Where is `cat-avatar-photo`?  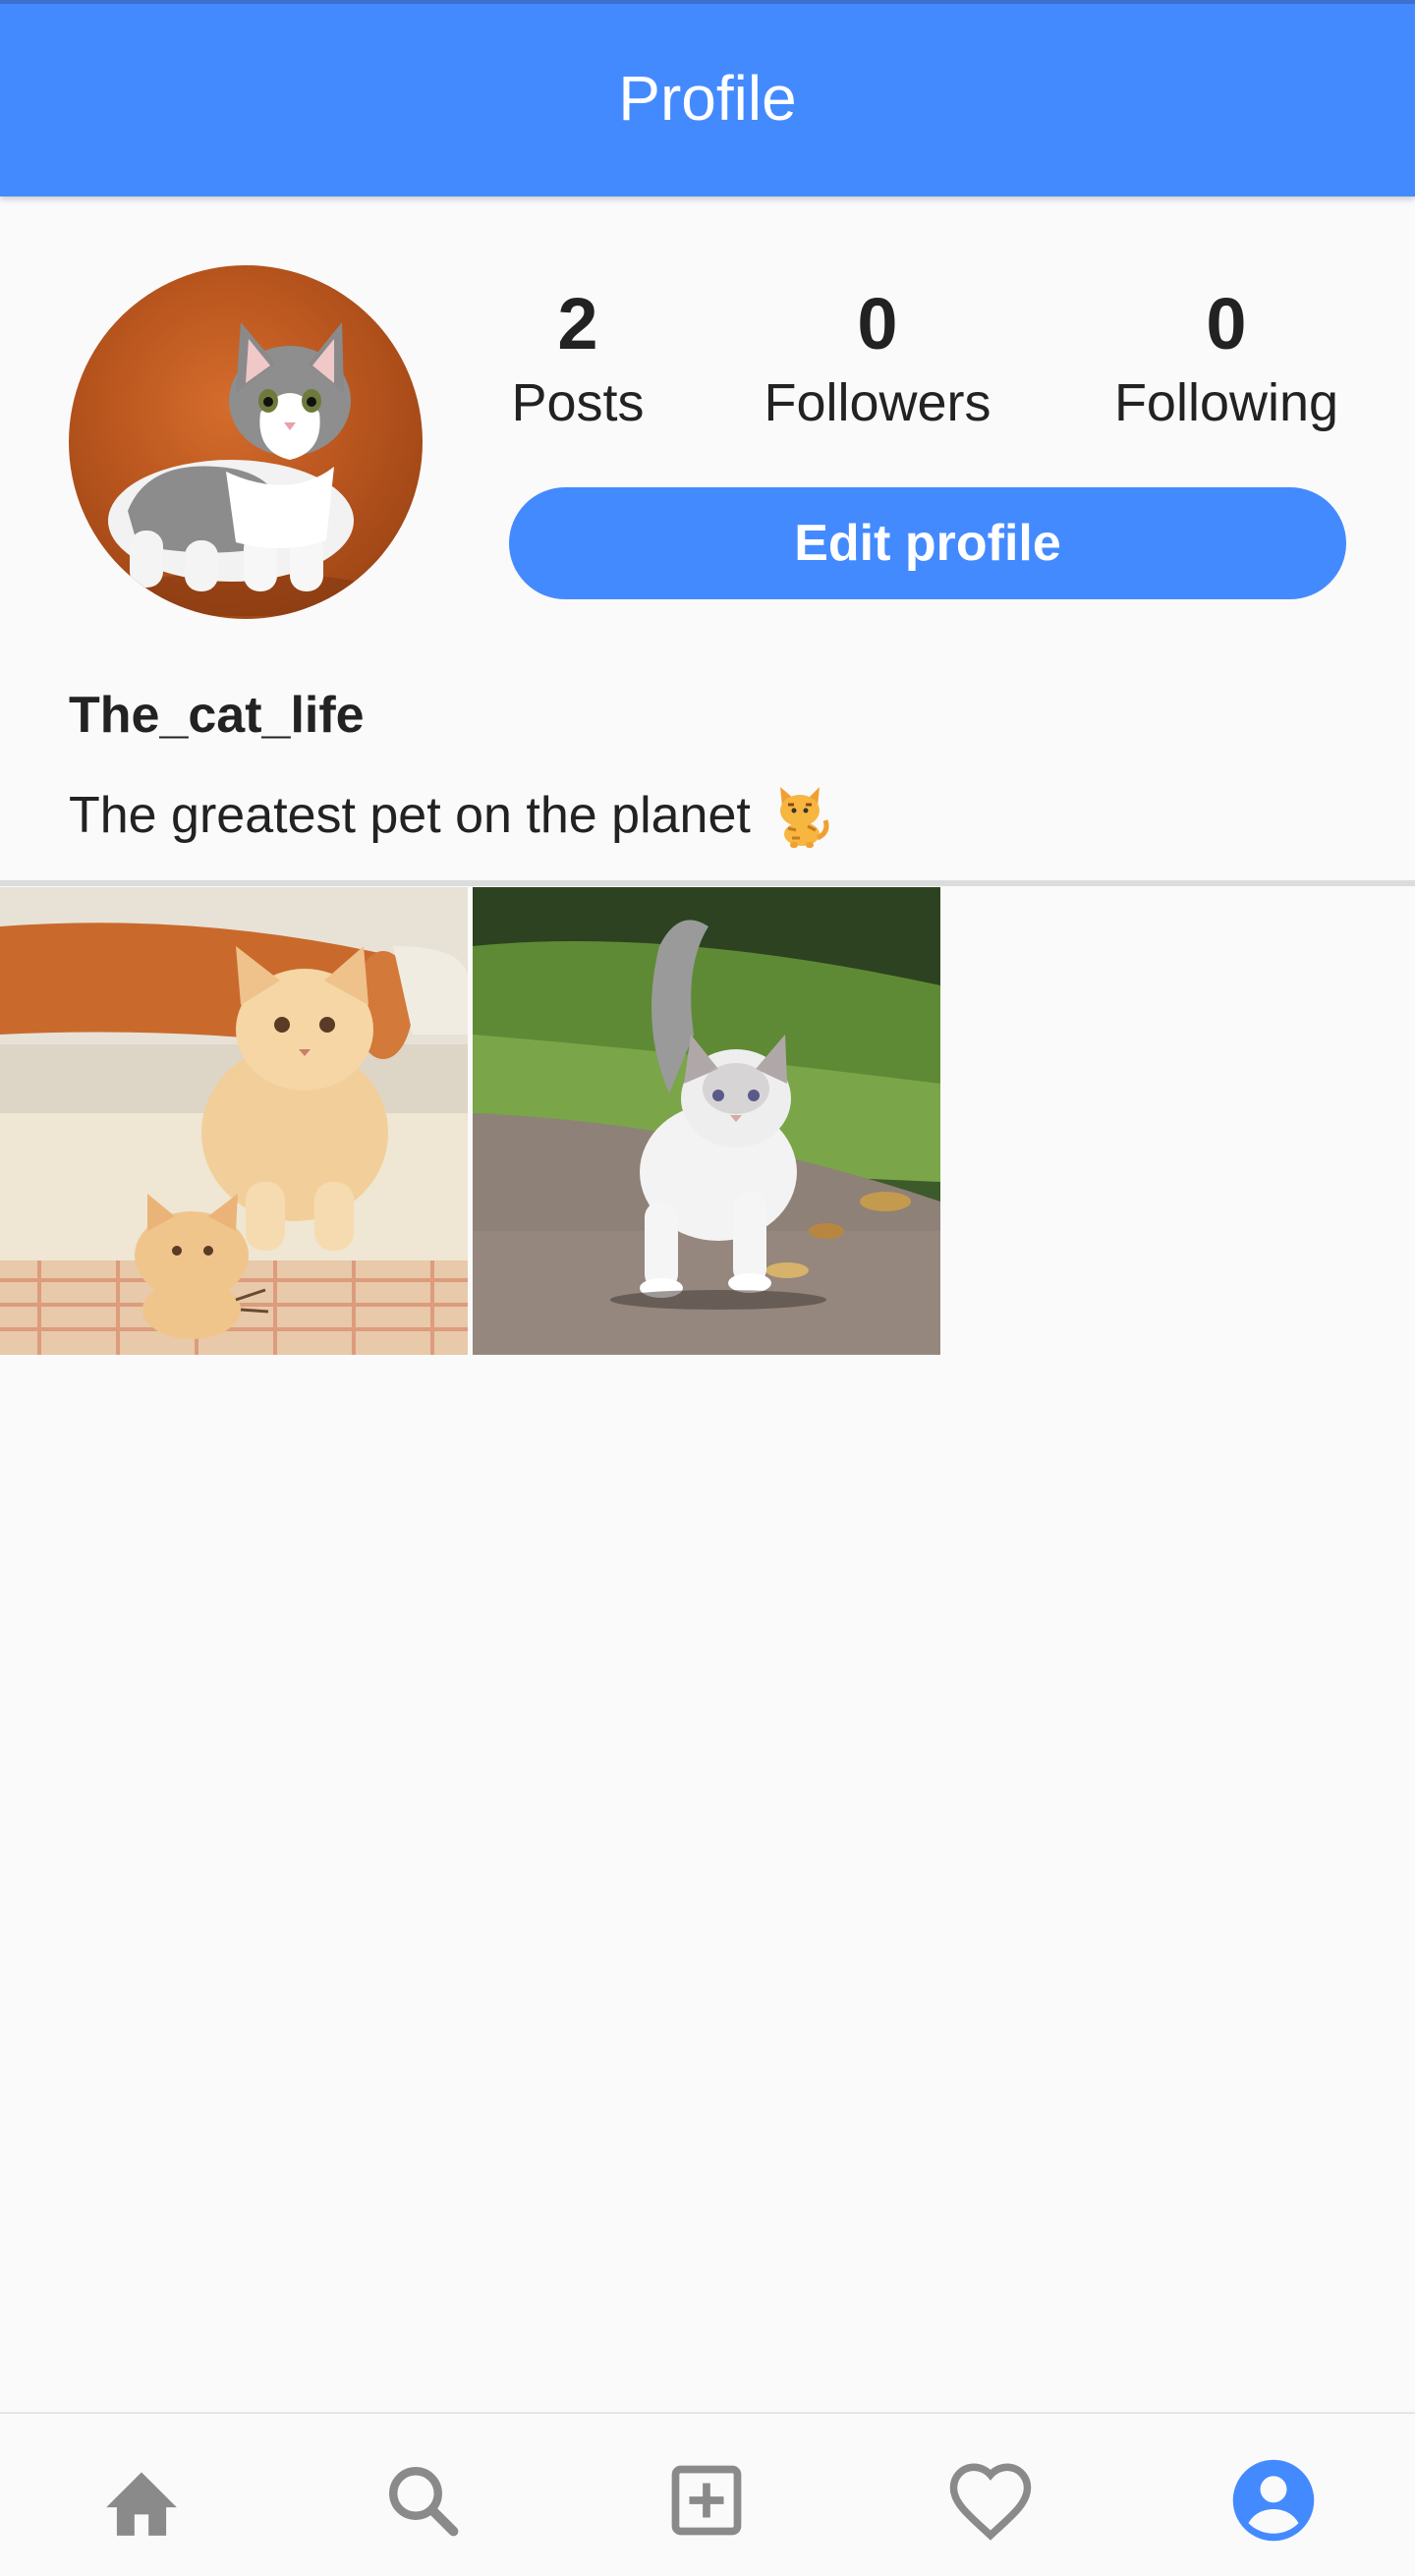 cat-avatar-photo is located at coordinates (245, 469).